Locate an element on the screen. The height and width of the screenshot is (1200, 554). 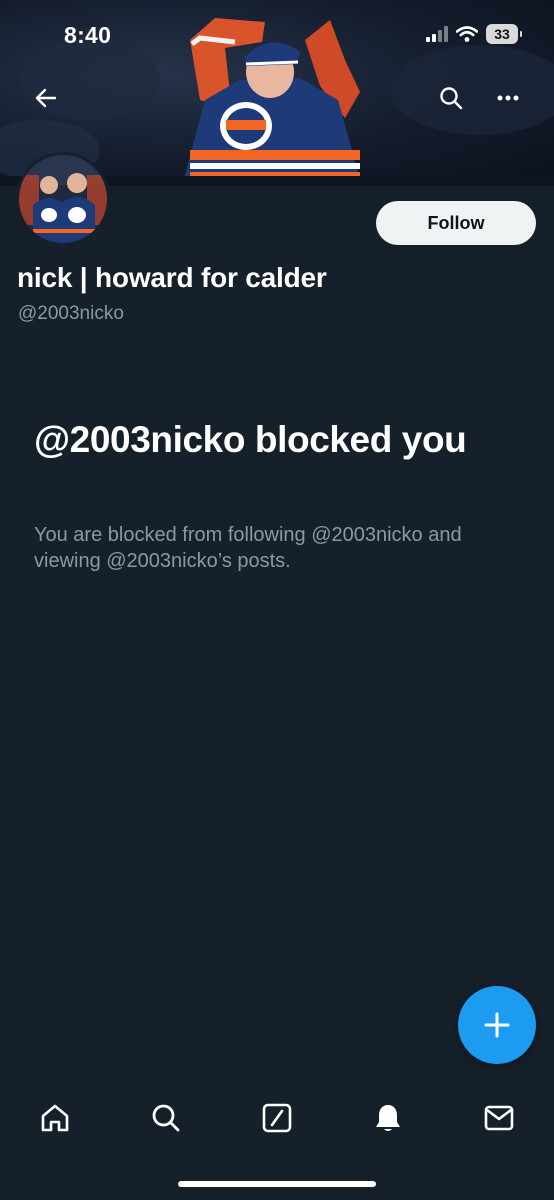
follow-button: Follow is located at coordinates (456, 223).